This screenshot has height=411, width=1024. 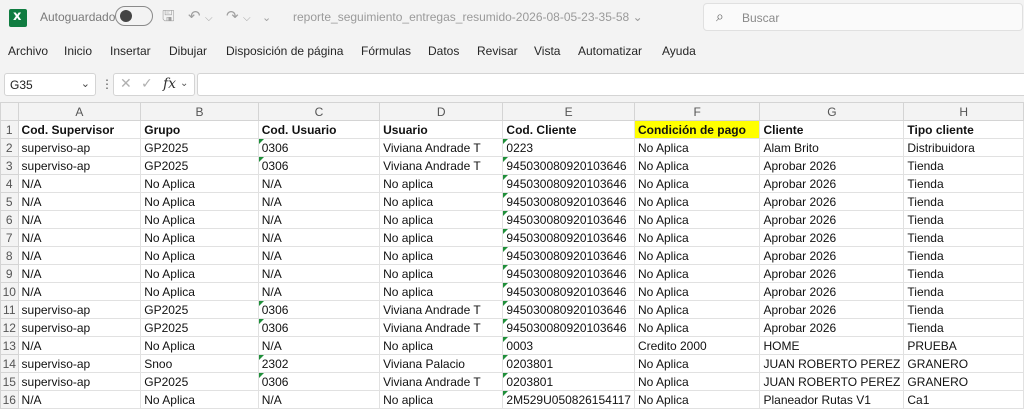 I want to click on tab-automatizar: Automatizar, so click(x=610, y=51).